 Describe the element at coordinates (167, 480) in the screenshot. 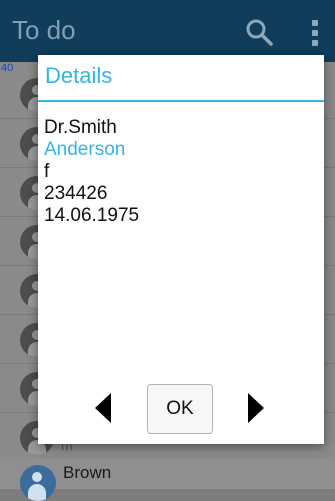

I see `list-item-brown: Brown` at that location.